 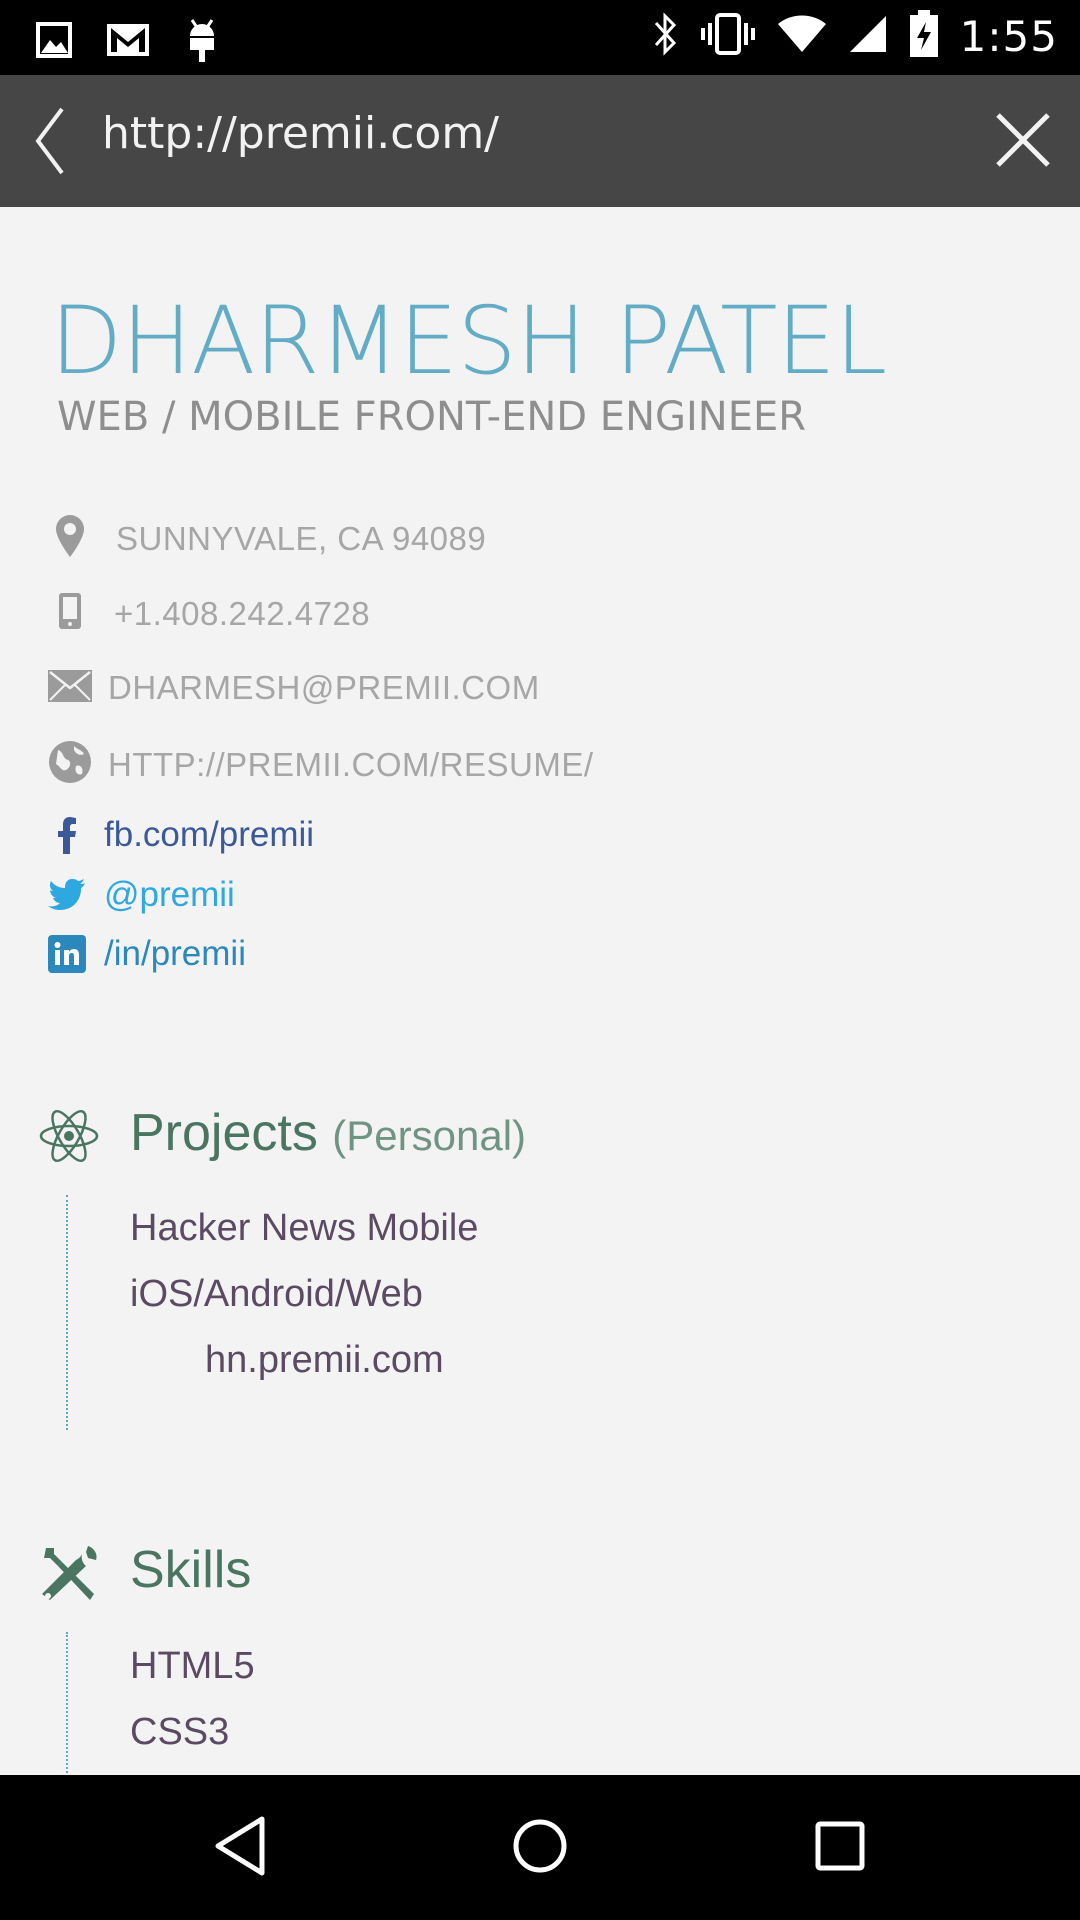 I want to click on nav-recents-button, so click(x=840, y=1848).